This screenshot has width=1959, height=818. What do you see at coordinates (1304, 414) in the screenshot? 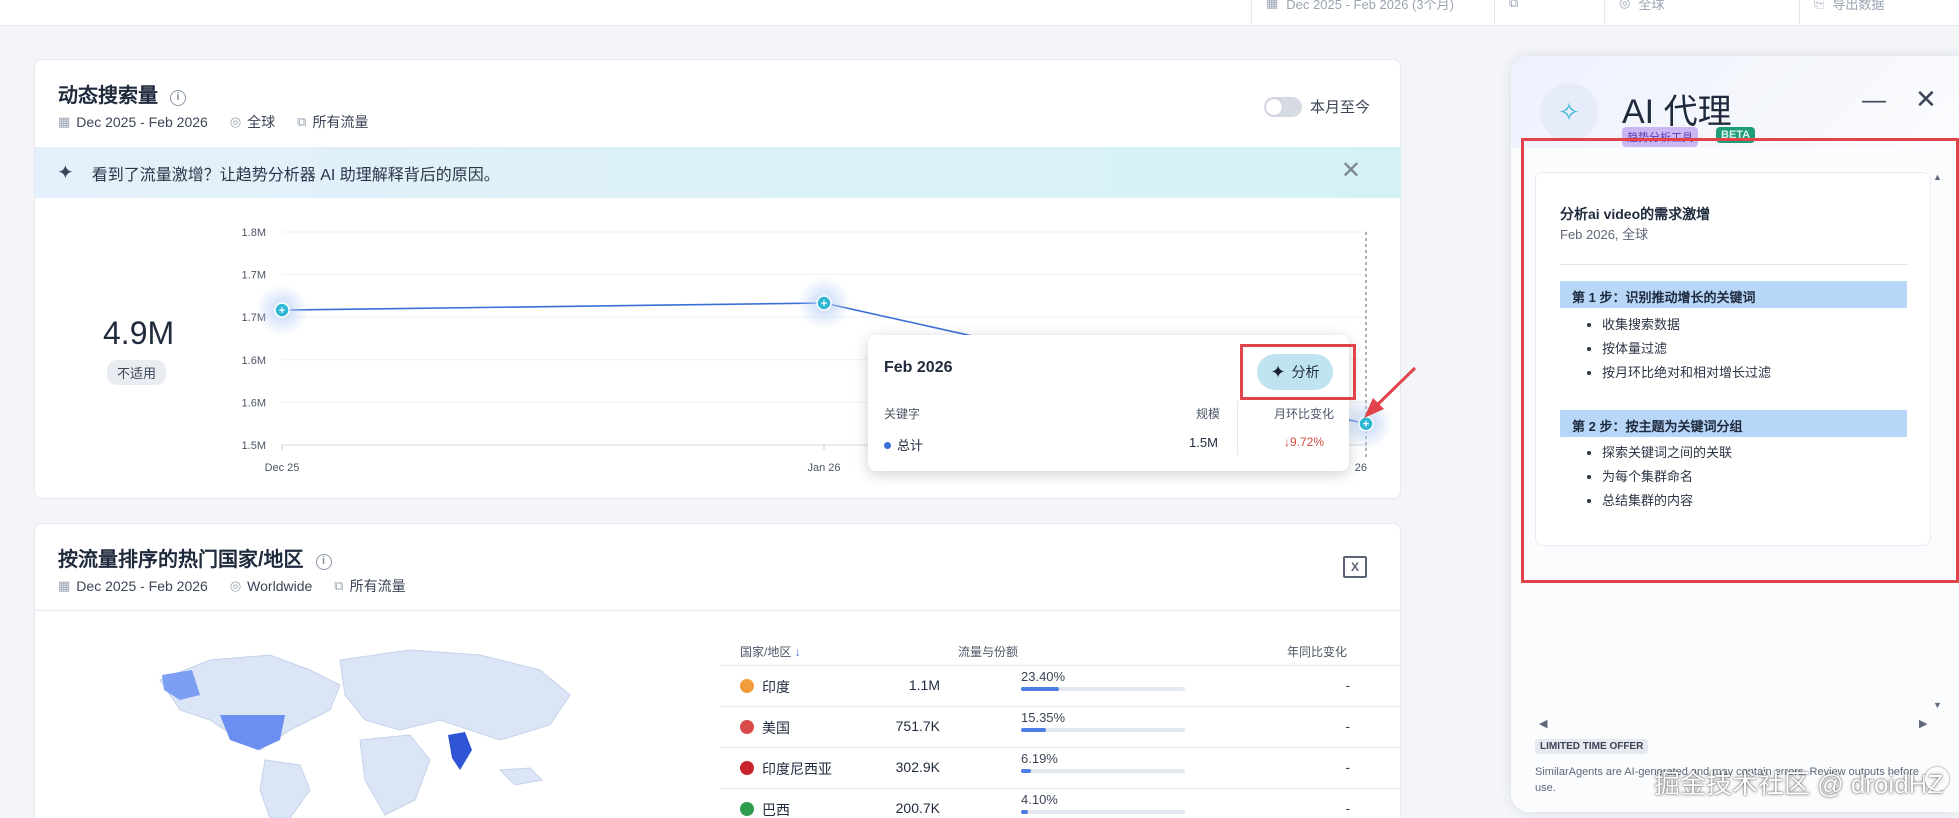
I see `col-mom-header: 月环比变化` at bounding box center [1304, 414].